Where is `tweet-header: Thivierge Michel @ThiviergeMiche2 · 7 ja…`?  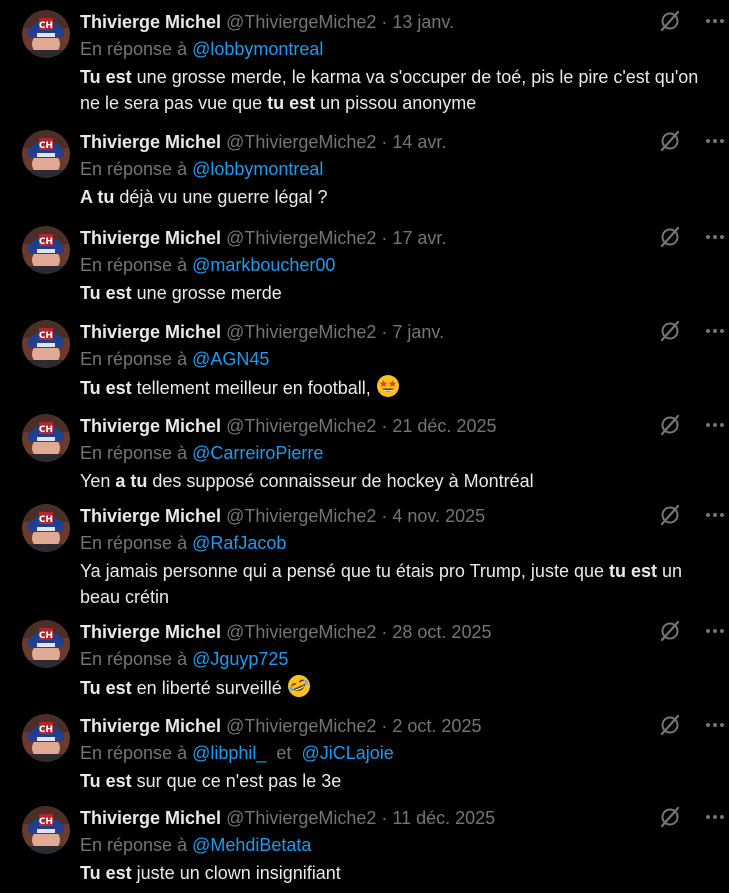 tweet-header: Thivierge Michel @ThiviergeMiche2 · 7 ja… is located at coordinates (404, 332).